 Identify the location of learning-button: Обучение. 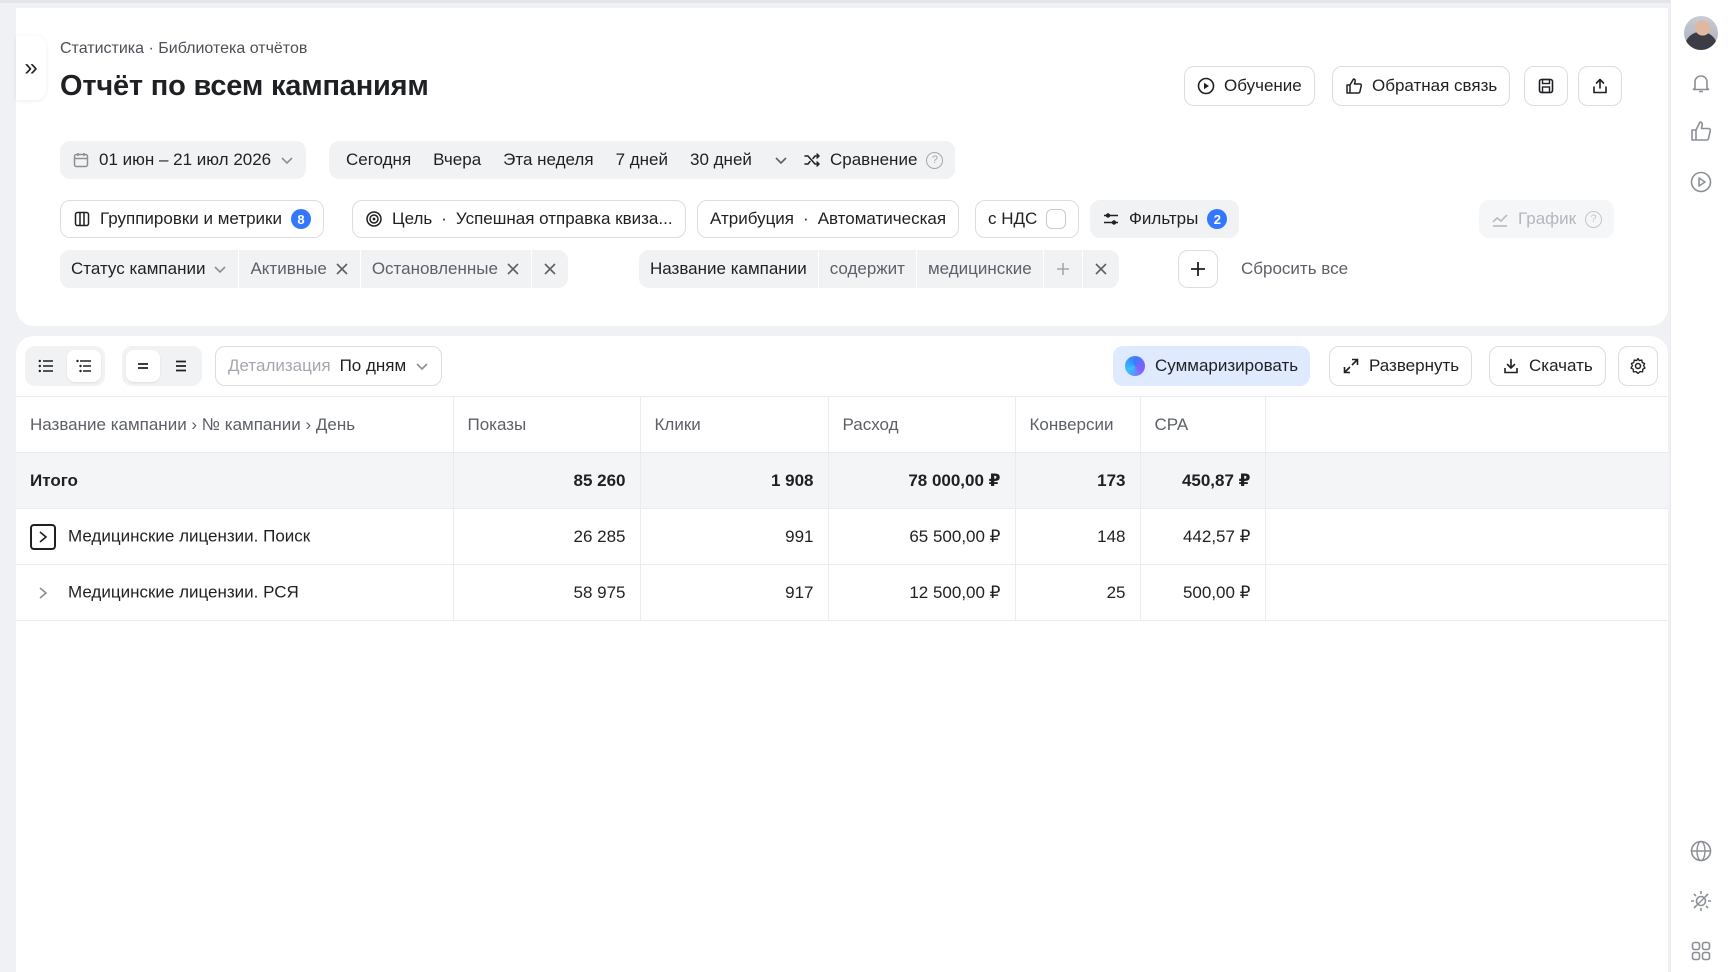
(1249, 86).